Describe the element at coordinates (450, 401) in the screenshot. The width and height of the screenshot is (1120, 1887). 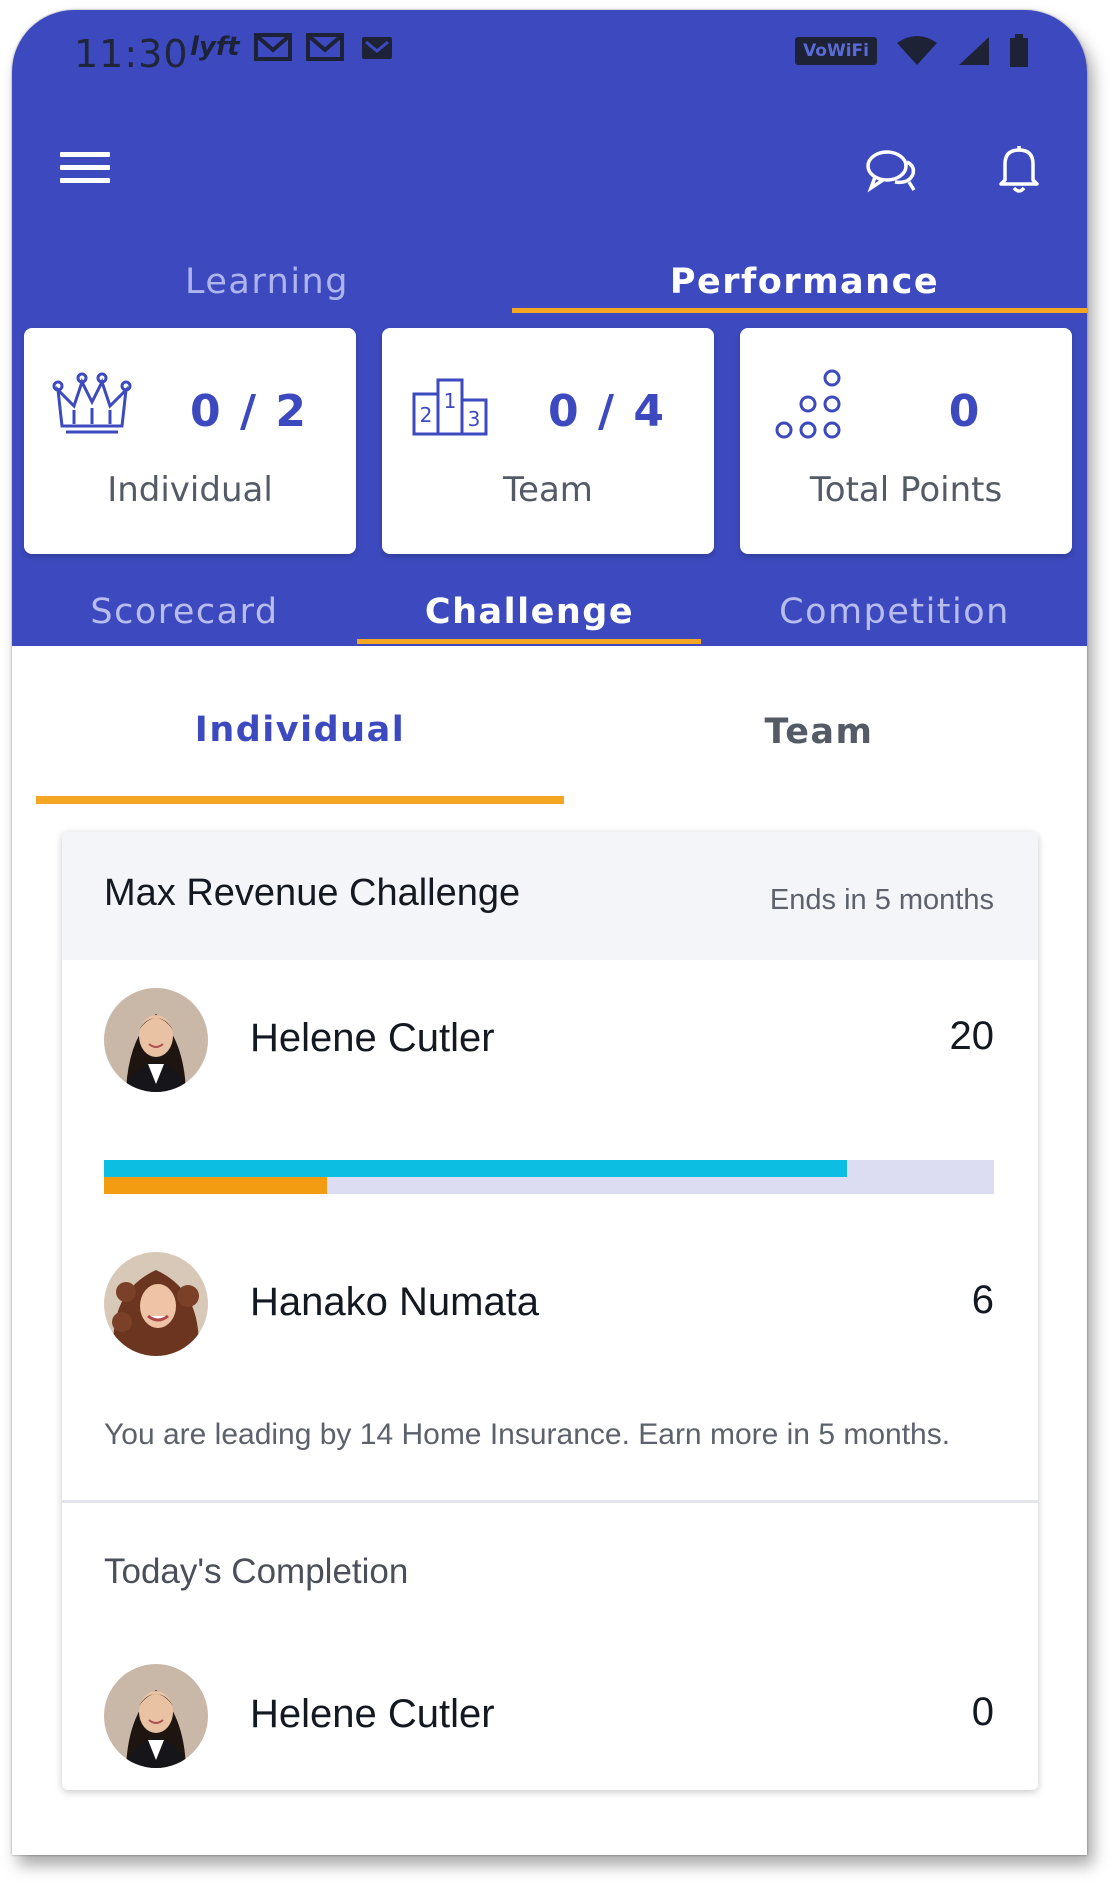
I see `svg-text: 1` at that location.